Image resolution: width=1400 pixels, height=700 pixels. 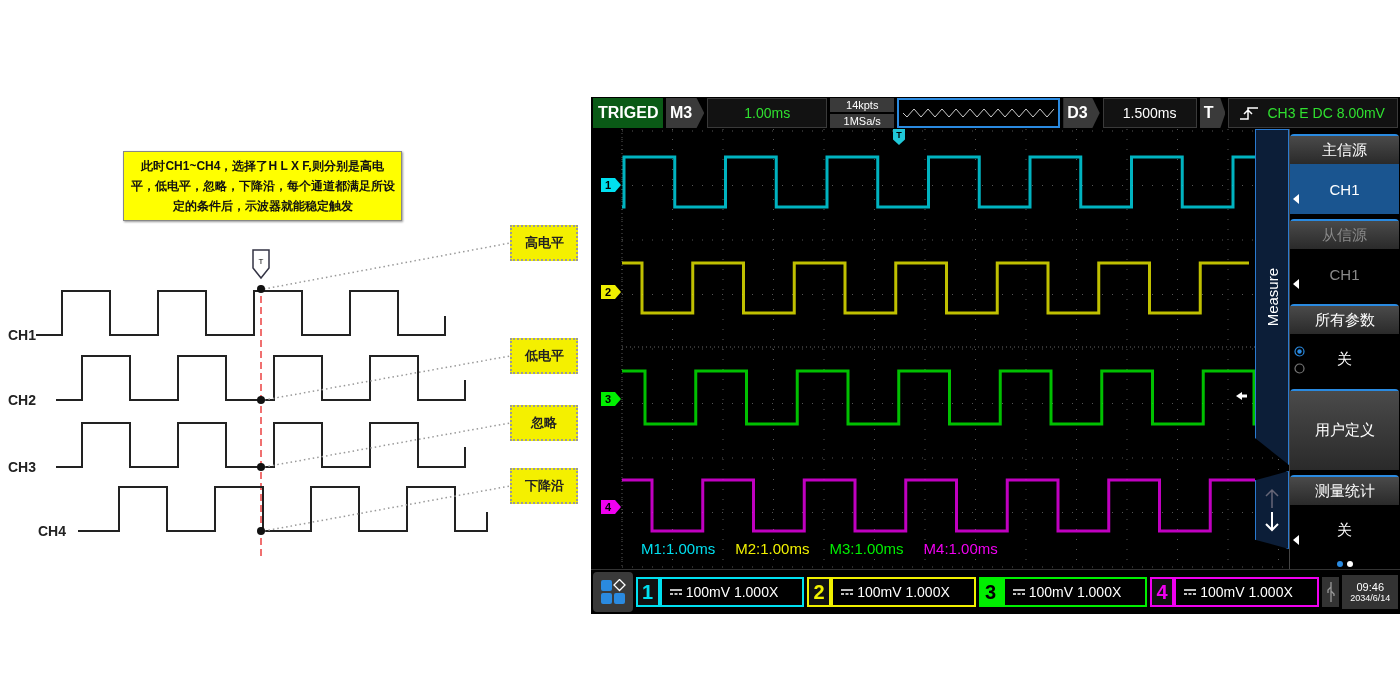 What do you see at coordinates (1326, 113) in the screenshot?
I see `trigger-source: CH3 E DC 8.00mV` at bounding box center [1326, 113].